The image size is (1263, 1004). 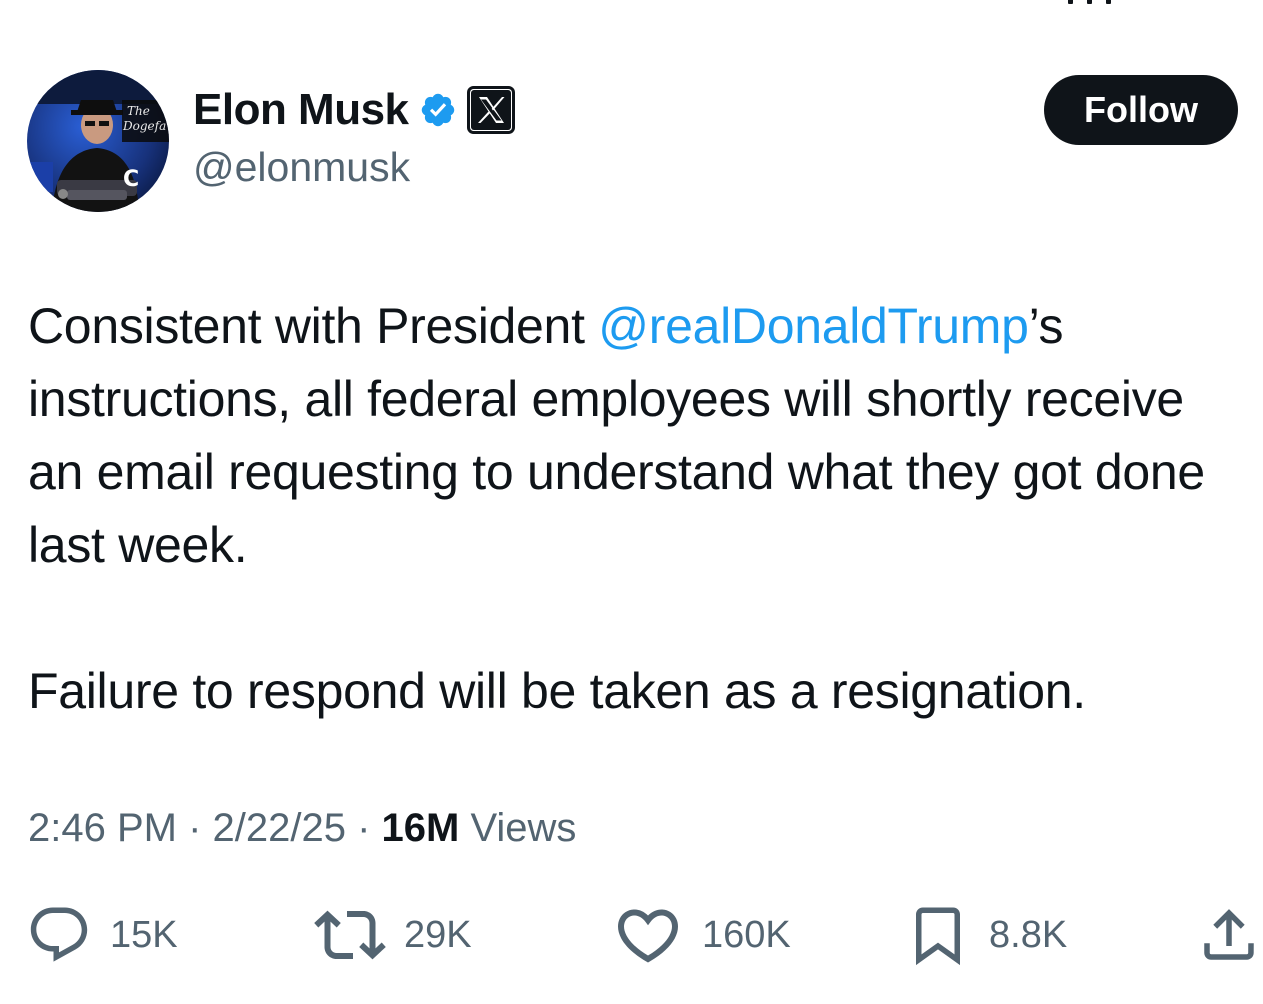 What do you see at coordinates (313, 326) in the screenshot?
I see `tweet-text-before-mention: Consistent with President` at bounding box center [313, 326].